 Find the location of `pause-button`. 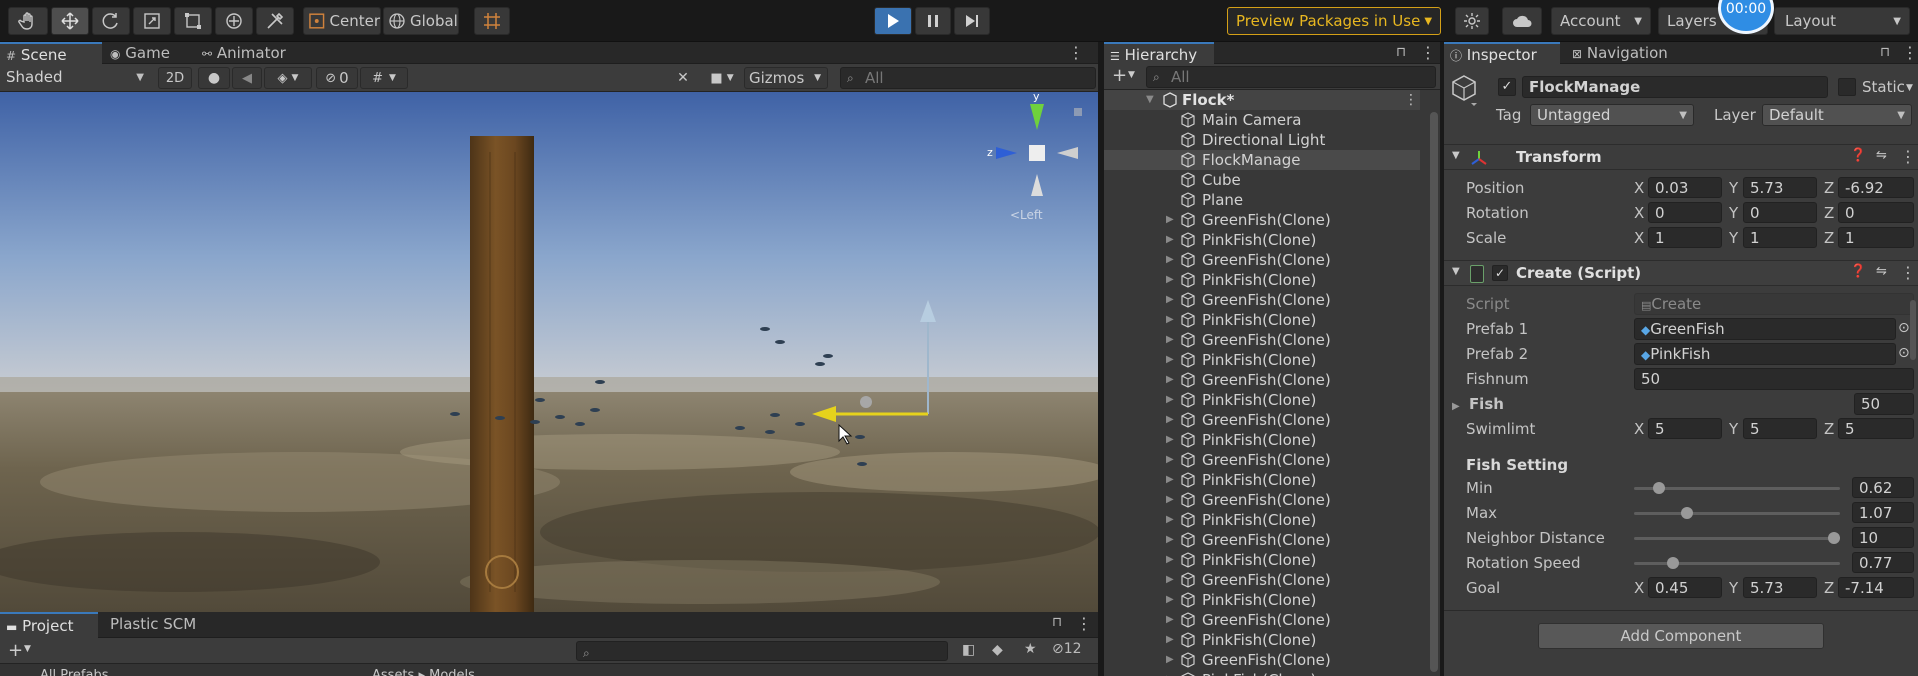

pause-button is located at coordinates (933, 21).